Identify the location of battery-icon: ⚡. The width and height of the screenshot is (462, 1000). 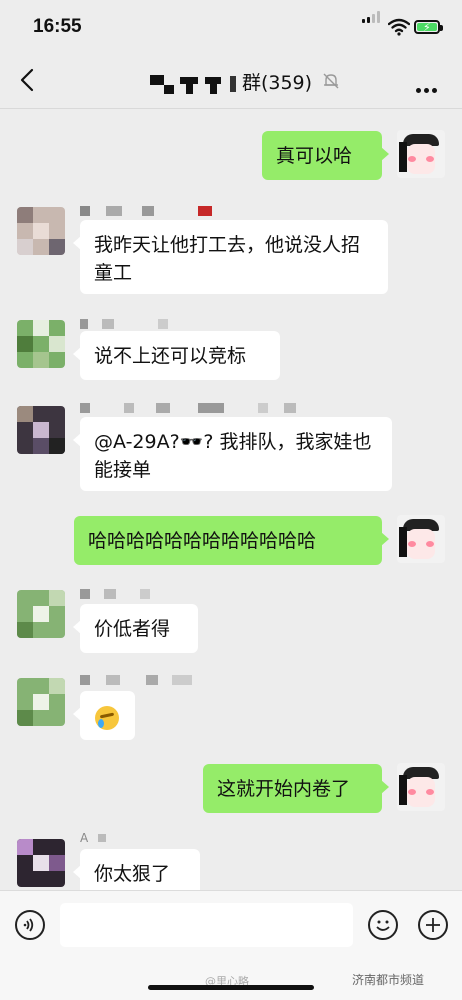
(428, 27).